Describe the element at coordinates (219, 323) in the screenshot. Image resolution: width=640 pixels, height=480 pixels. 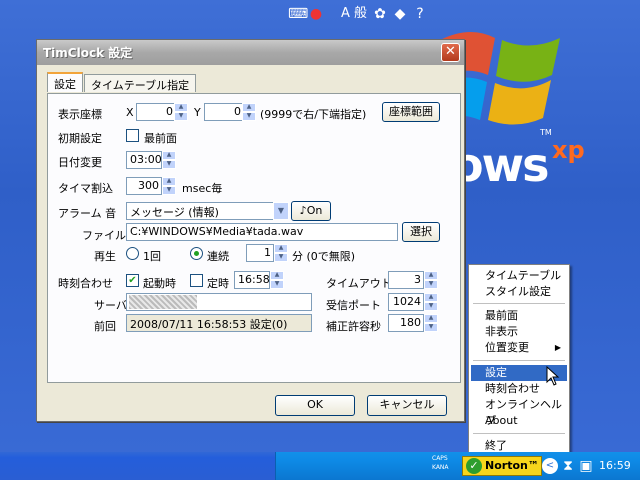
I see `last-sync-value: 2008/07/11 16:58:53 設定(0)` at that location.